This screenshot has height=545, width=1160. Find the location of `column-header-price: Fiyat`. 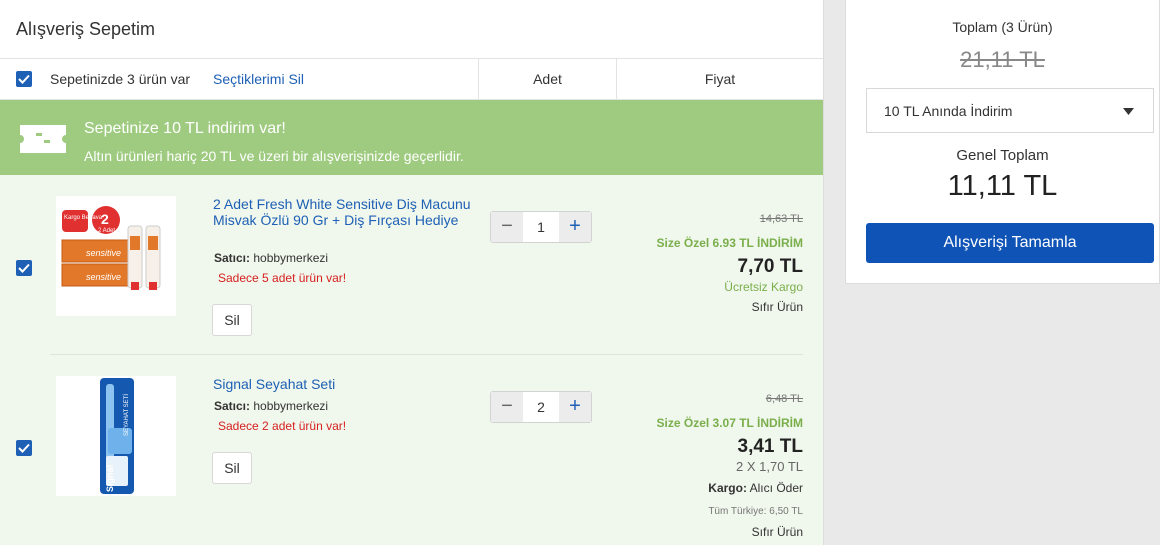

column-header-price: Fiyat is located at coordinates (720, 79).